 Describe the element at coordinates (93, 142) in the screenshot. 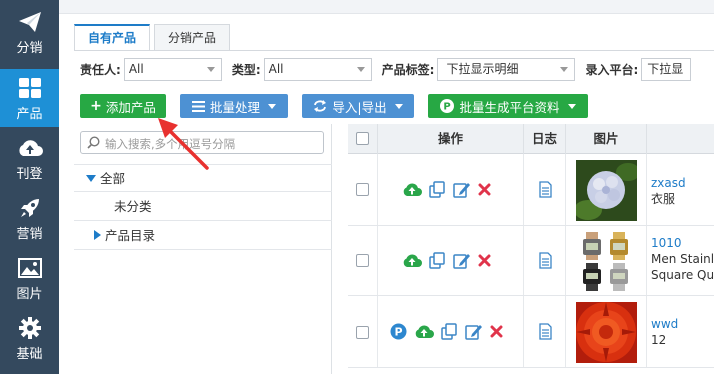

I see `search-icon` at that location.